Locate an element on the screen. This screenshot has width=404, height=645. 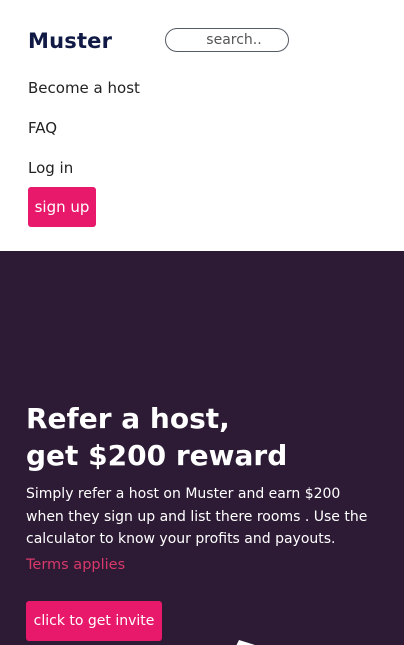
signup-button: sign up is located at coordinates (62, 207).